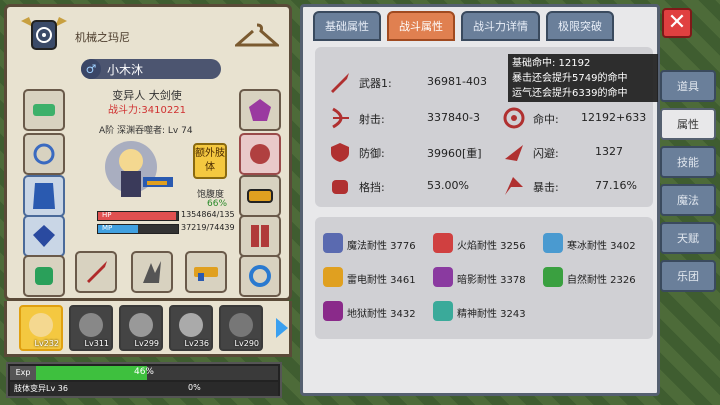 This screenshot has width=720, height=405. Describe the element at coordinates (457, 81) in the screenshot. I see `stat-weapon-value: 36981-403` at that location.